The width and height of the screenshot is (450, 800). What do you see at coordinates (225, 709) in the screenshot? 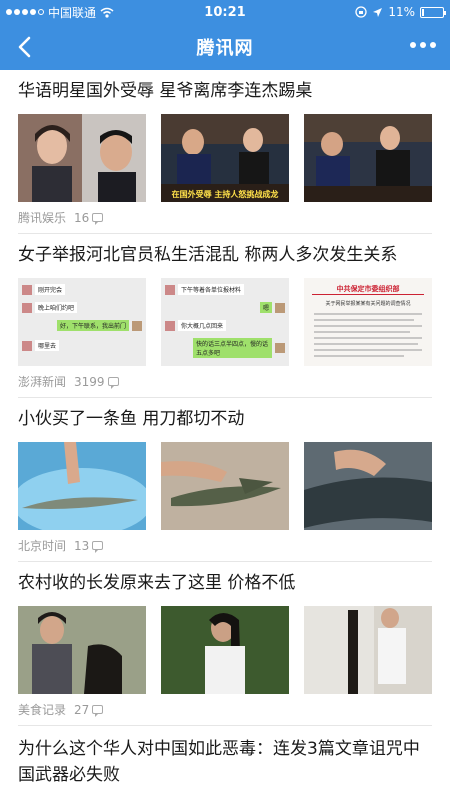
I see `news-meta: 美食记录 27` at bounding box center [225, 709].